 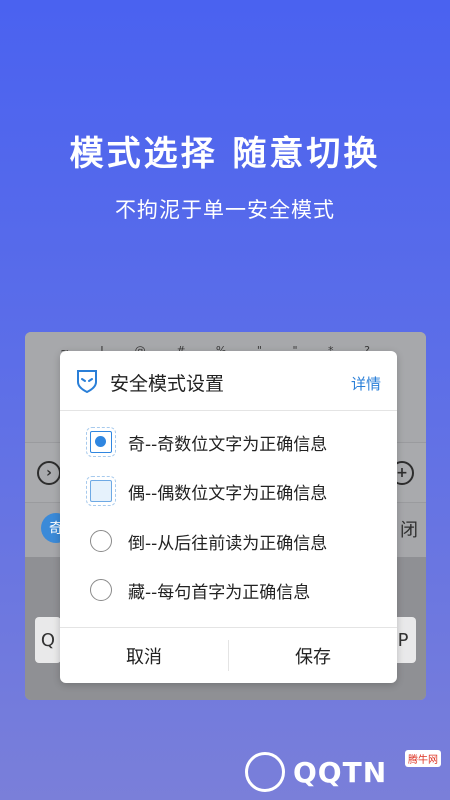 I want to click on option-even: 偶--偶数位文字为正确信息, so click(x=233, y=491).